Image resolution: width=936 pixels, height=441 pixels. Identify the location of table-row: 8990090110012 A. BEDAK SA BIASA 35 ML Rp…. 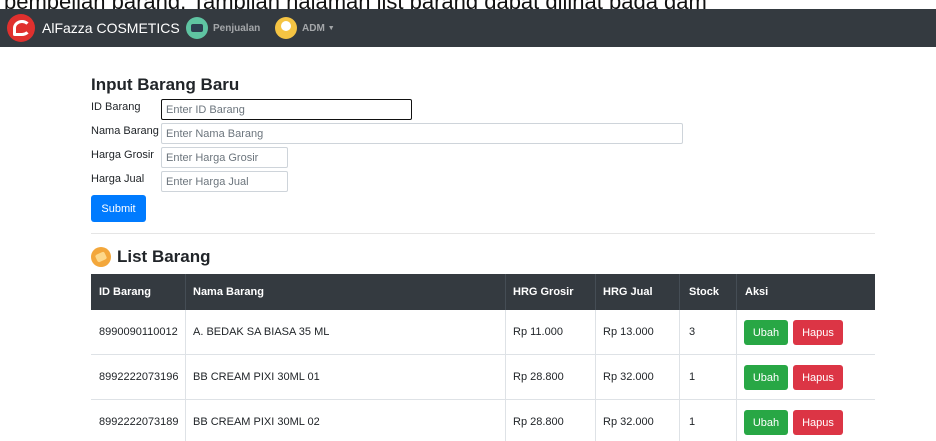
(483, 332).